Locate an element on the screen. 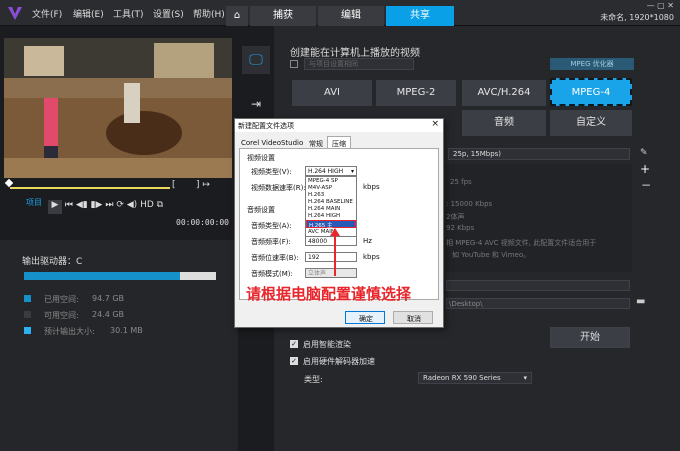  tab-edit: 编辑 is located at coordinates (351, 16).